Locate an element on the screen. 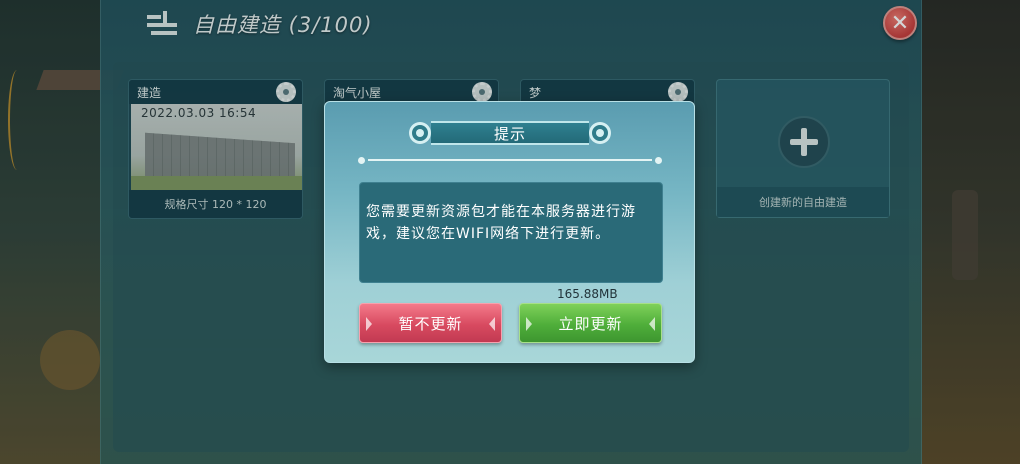 The height and width of the screenshot is (464, 1020). update-now-button: 立即更新 is located at coordinates (590, 323).